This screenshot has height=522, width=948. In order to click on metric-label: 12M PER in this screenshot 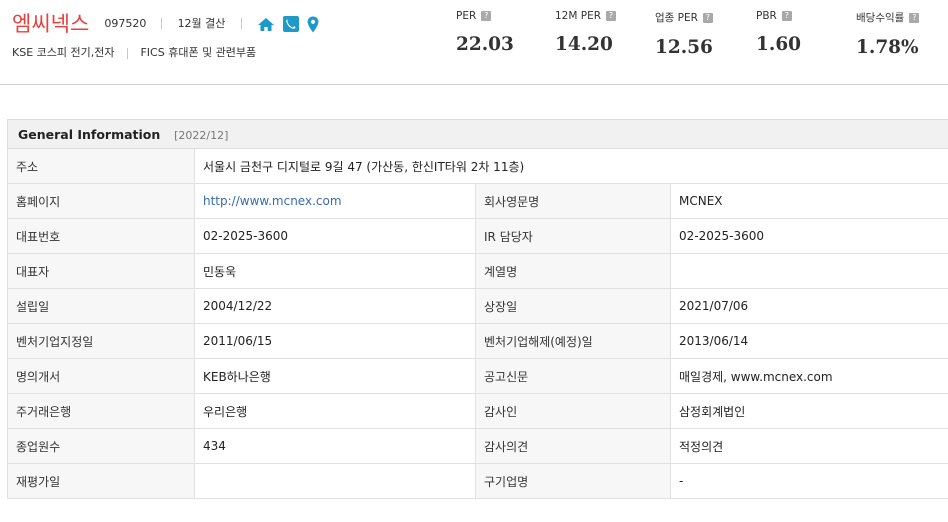, I will do `click(578, 16)`.